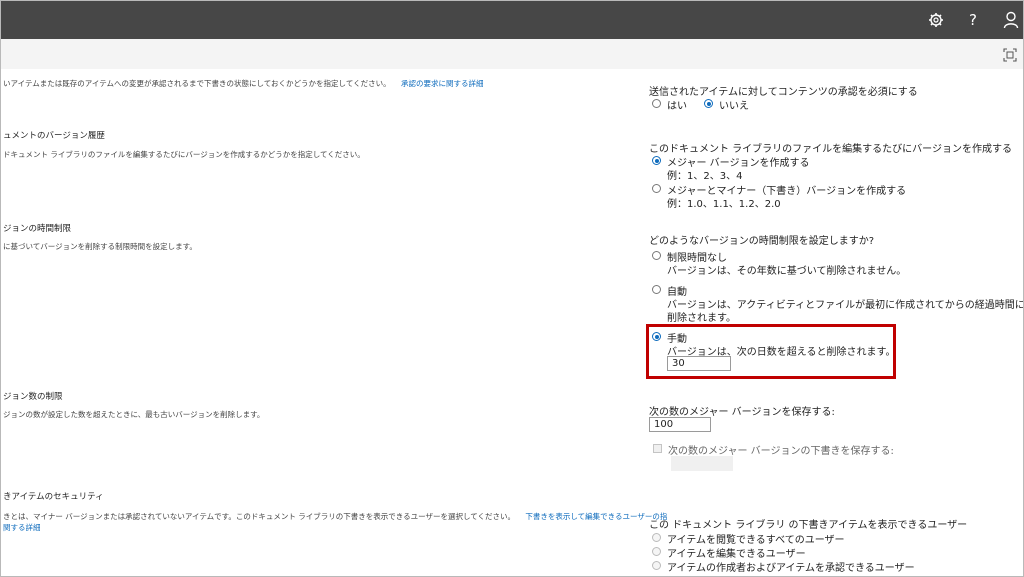 This screenshot has width=1024, height=577. Describe the element at coordinates (54, 136) in the screenshot. I see `history-heading: ュメントのバージョン履歴` at that location.